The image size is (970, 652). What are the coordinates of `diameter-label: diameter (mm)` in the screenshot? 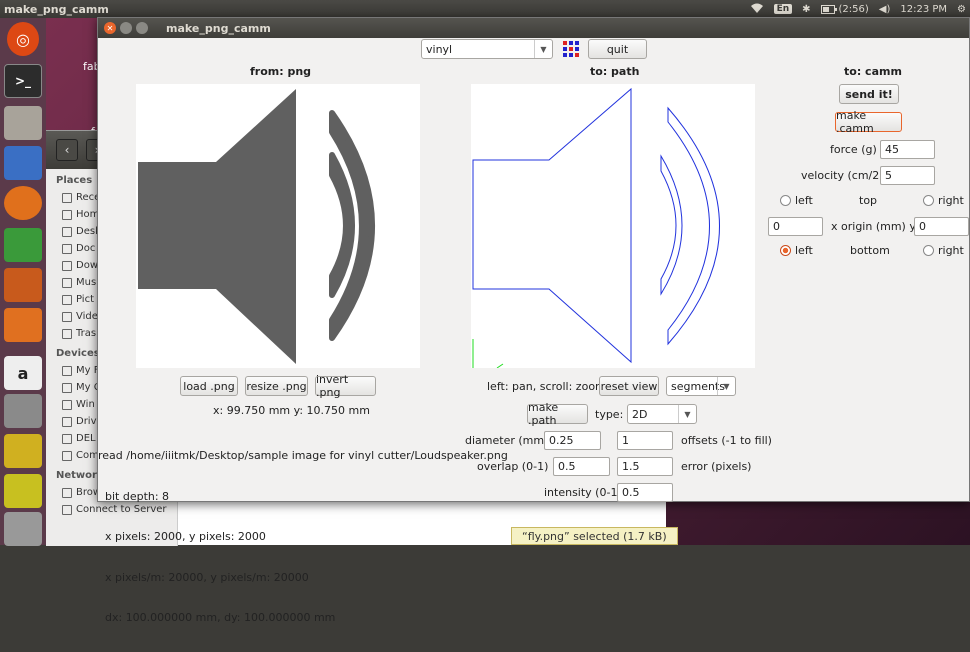 It's located at (507, 440).